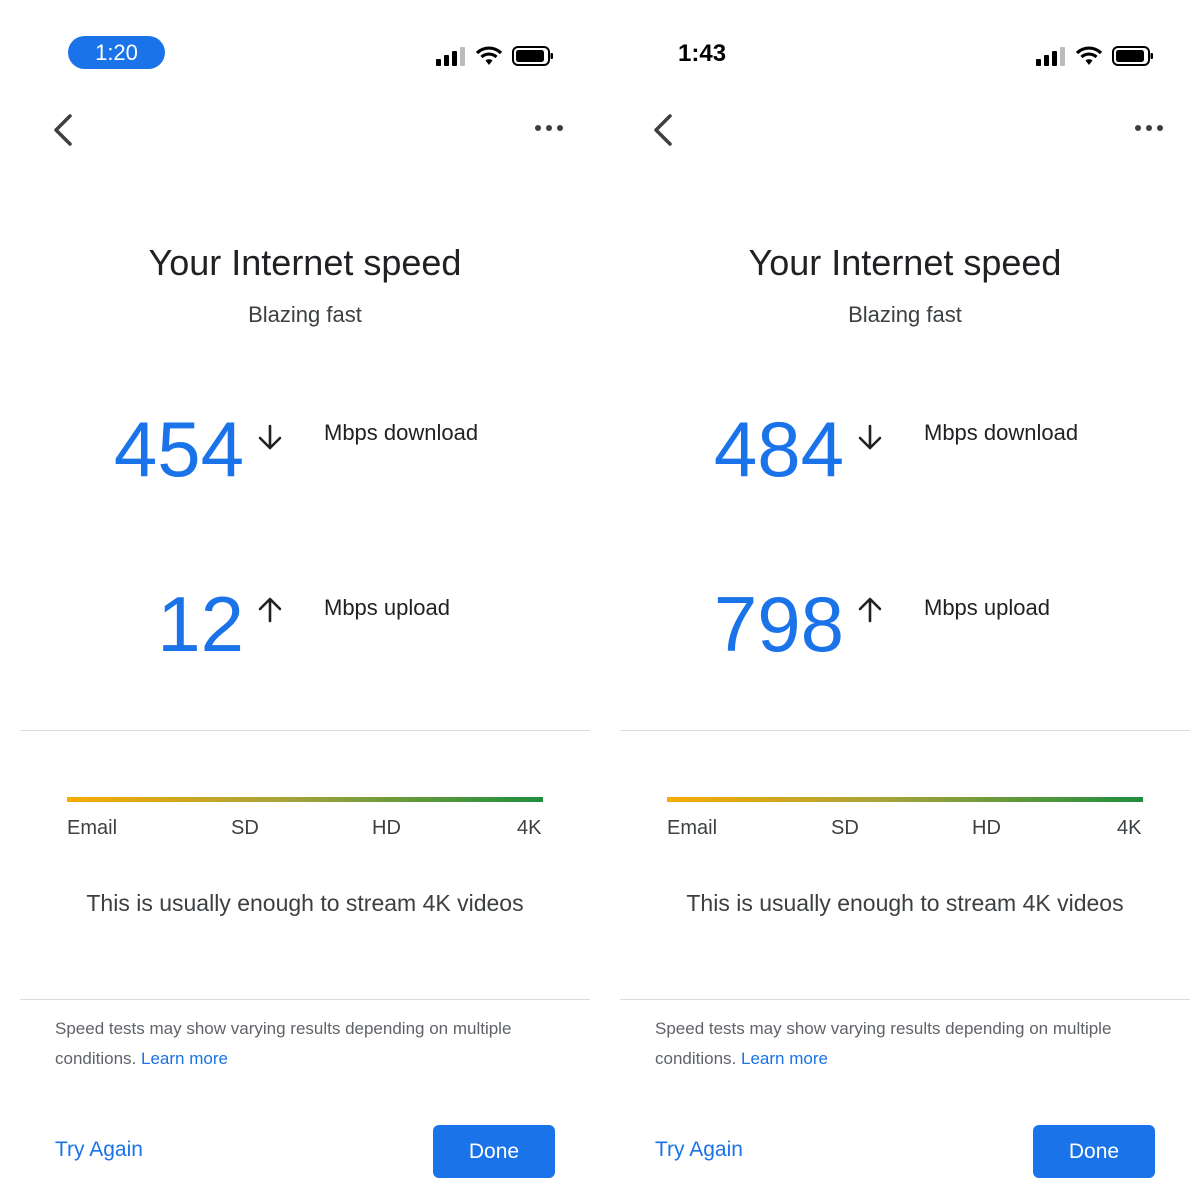  Describe the element at coordinates (116, 52) in the screenshot. I see `status-time: 1:20` at that location.